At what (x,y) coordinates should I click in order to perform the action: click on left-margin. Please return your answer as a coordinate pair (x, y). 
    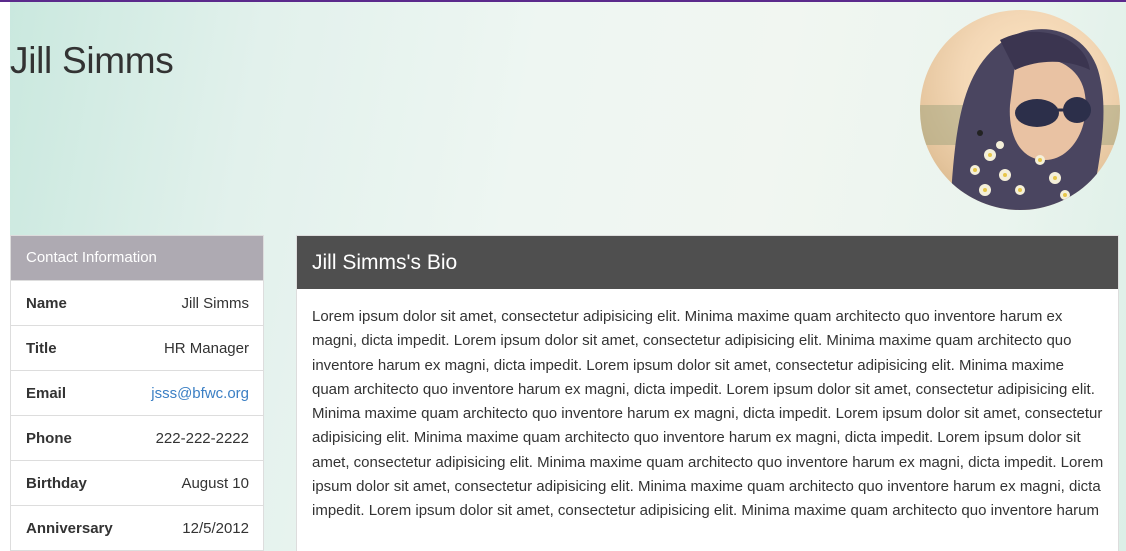
    Looking at the image, I should click on (5, 276).